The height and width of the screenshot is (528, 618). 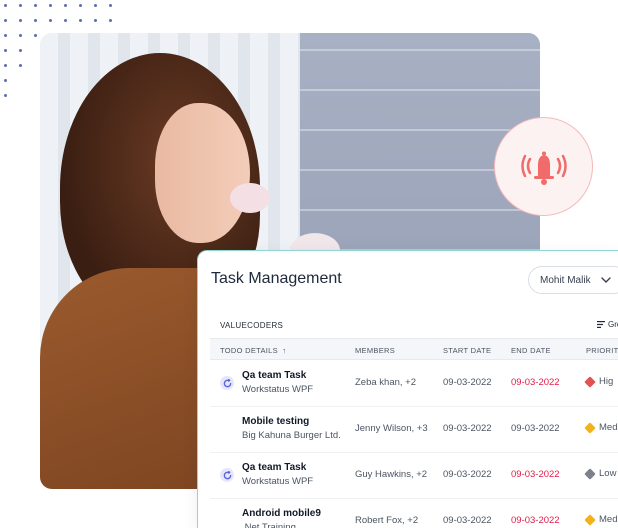 What do you see at coordinates (391, 428) in the screenshot?
I see `task-members: Jenny Wilson, +3` at bounding box center [391, 428].